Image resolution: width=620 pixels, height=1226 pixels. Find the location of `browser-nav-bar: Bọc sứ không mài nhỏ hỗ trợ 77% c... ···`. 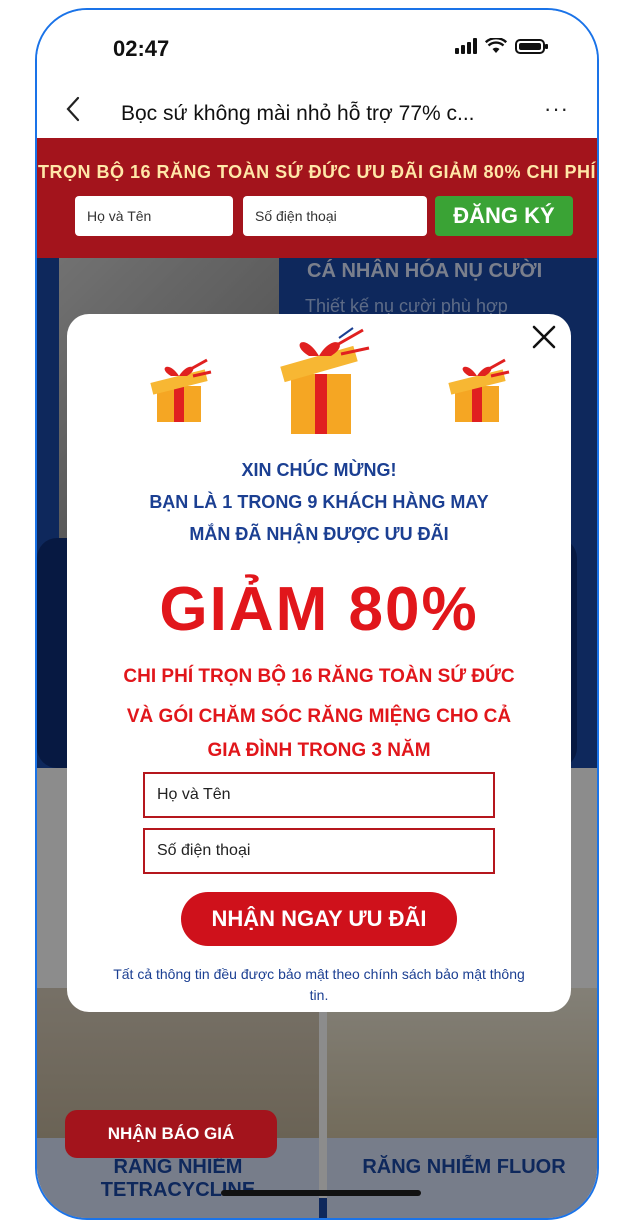

browser-nav-bar: Bọc sứ không mài nhỏ hỗ trợ 77% c... ··· is located at coordinates (317, 114).